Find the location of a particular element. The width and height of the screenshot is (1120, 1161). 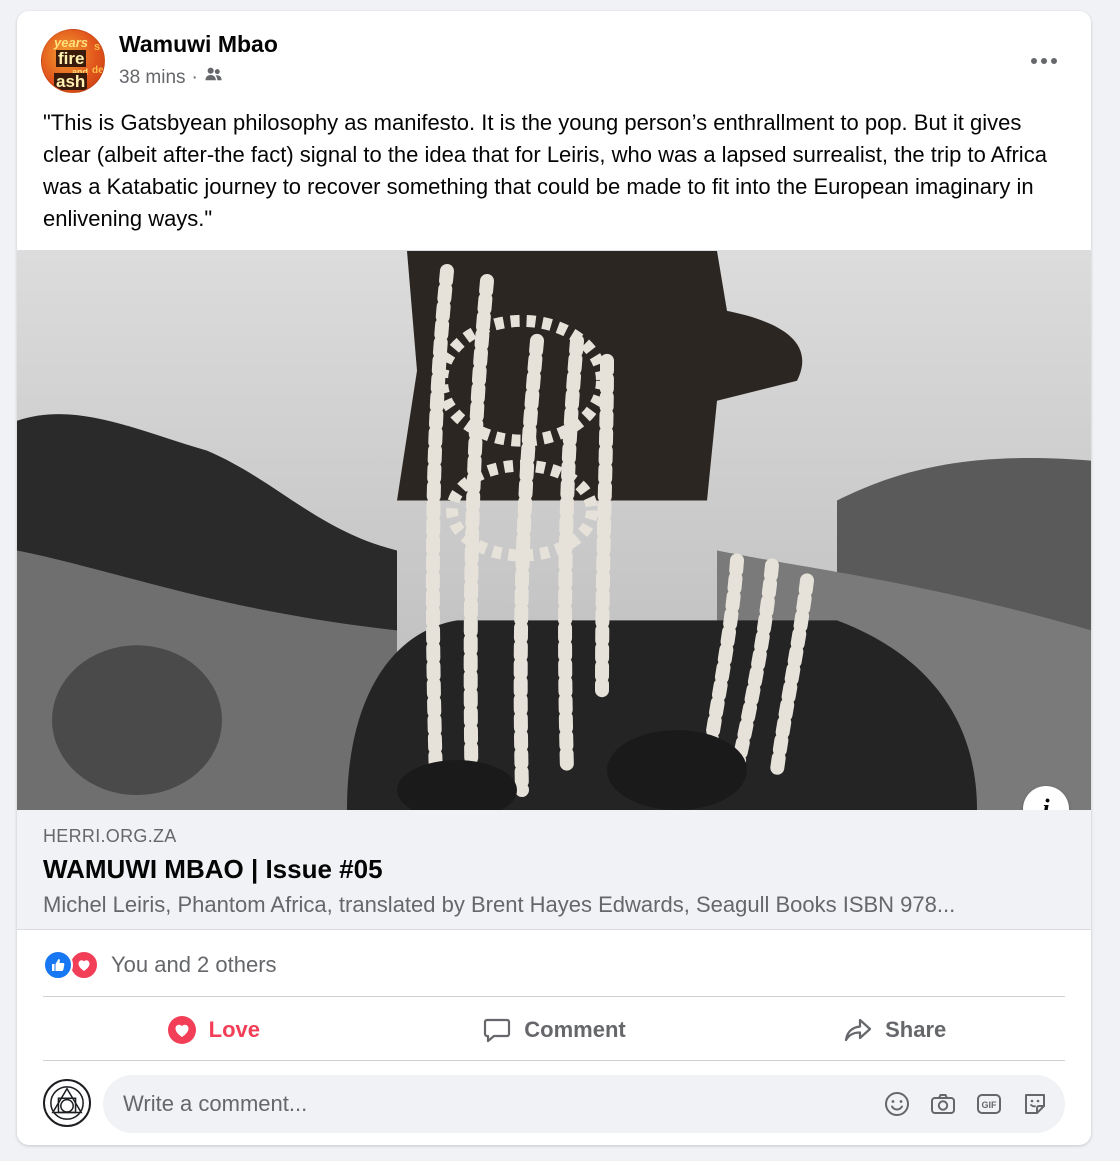

avatar-text: years is located at coordinates (71, 42).